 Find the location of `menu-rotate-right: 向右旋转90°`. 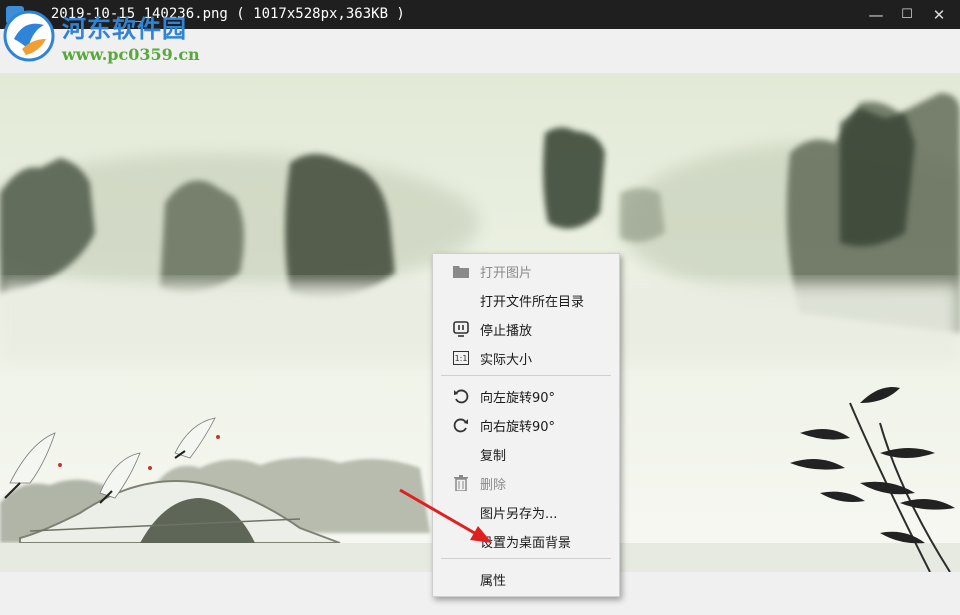

menu-rotate-right: 向右旋转90° is located at coordinates (526, 424).